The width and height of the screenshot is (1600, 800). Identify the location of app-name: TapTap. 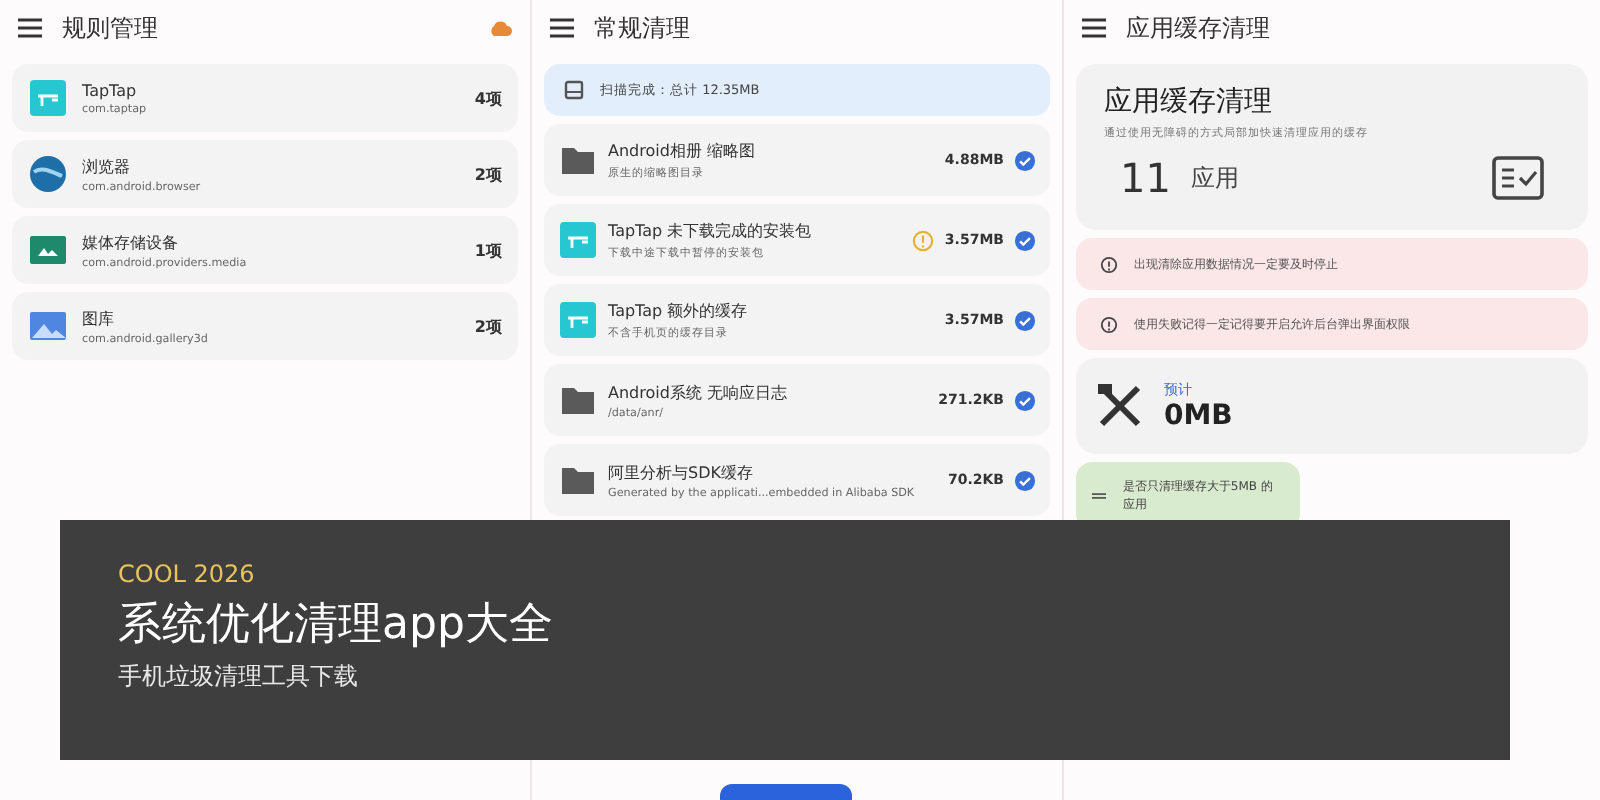
(110, 90).